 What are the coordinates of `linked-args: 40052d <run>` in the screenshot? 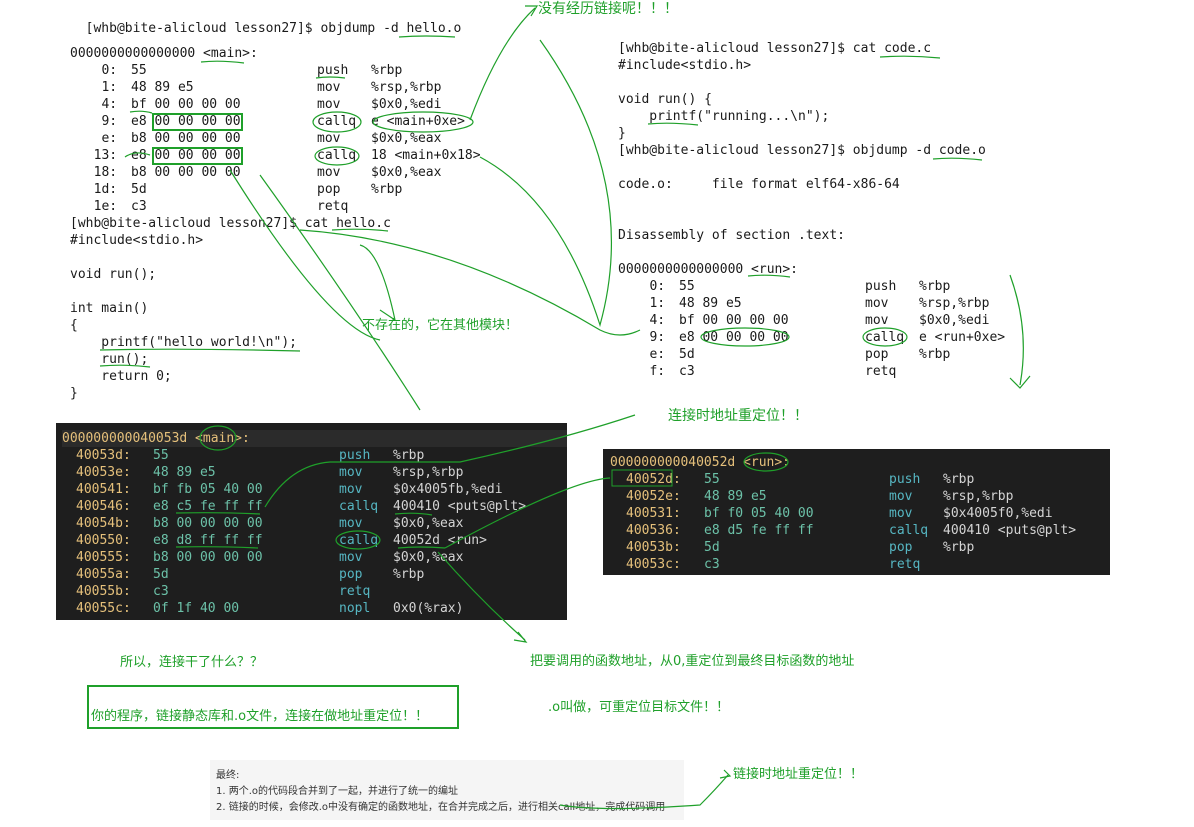 It's located at (440, 540).